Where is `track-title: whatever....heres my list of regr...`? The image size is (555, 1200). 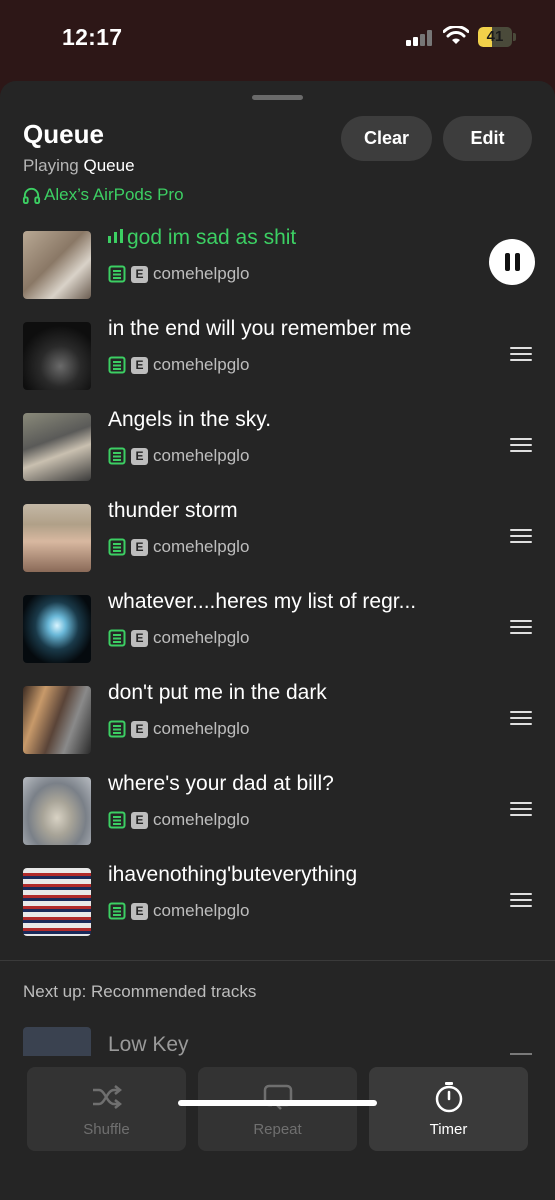 track-title: whatever....heres my list of regr... is located at coordinates (262, 601).